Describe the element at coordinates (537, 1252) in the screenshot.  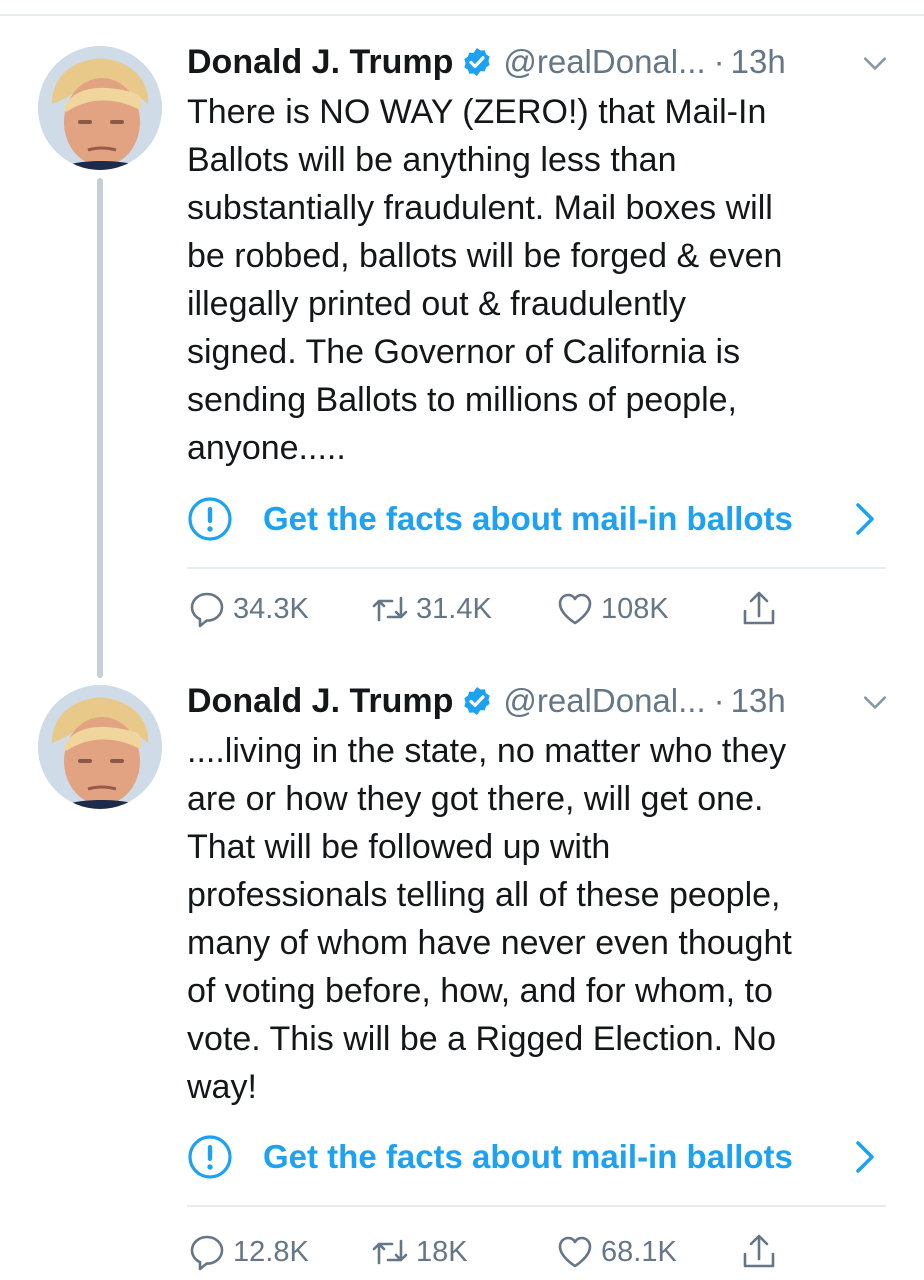
I see `tweet-actions: 12.8K 18K 68.1K` at that location.